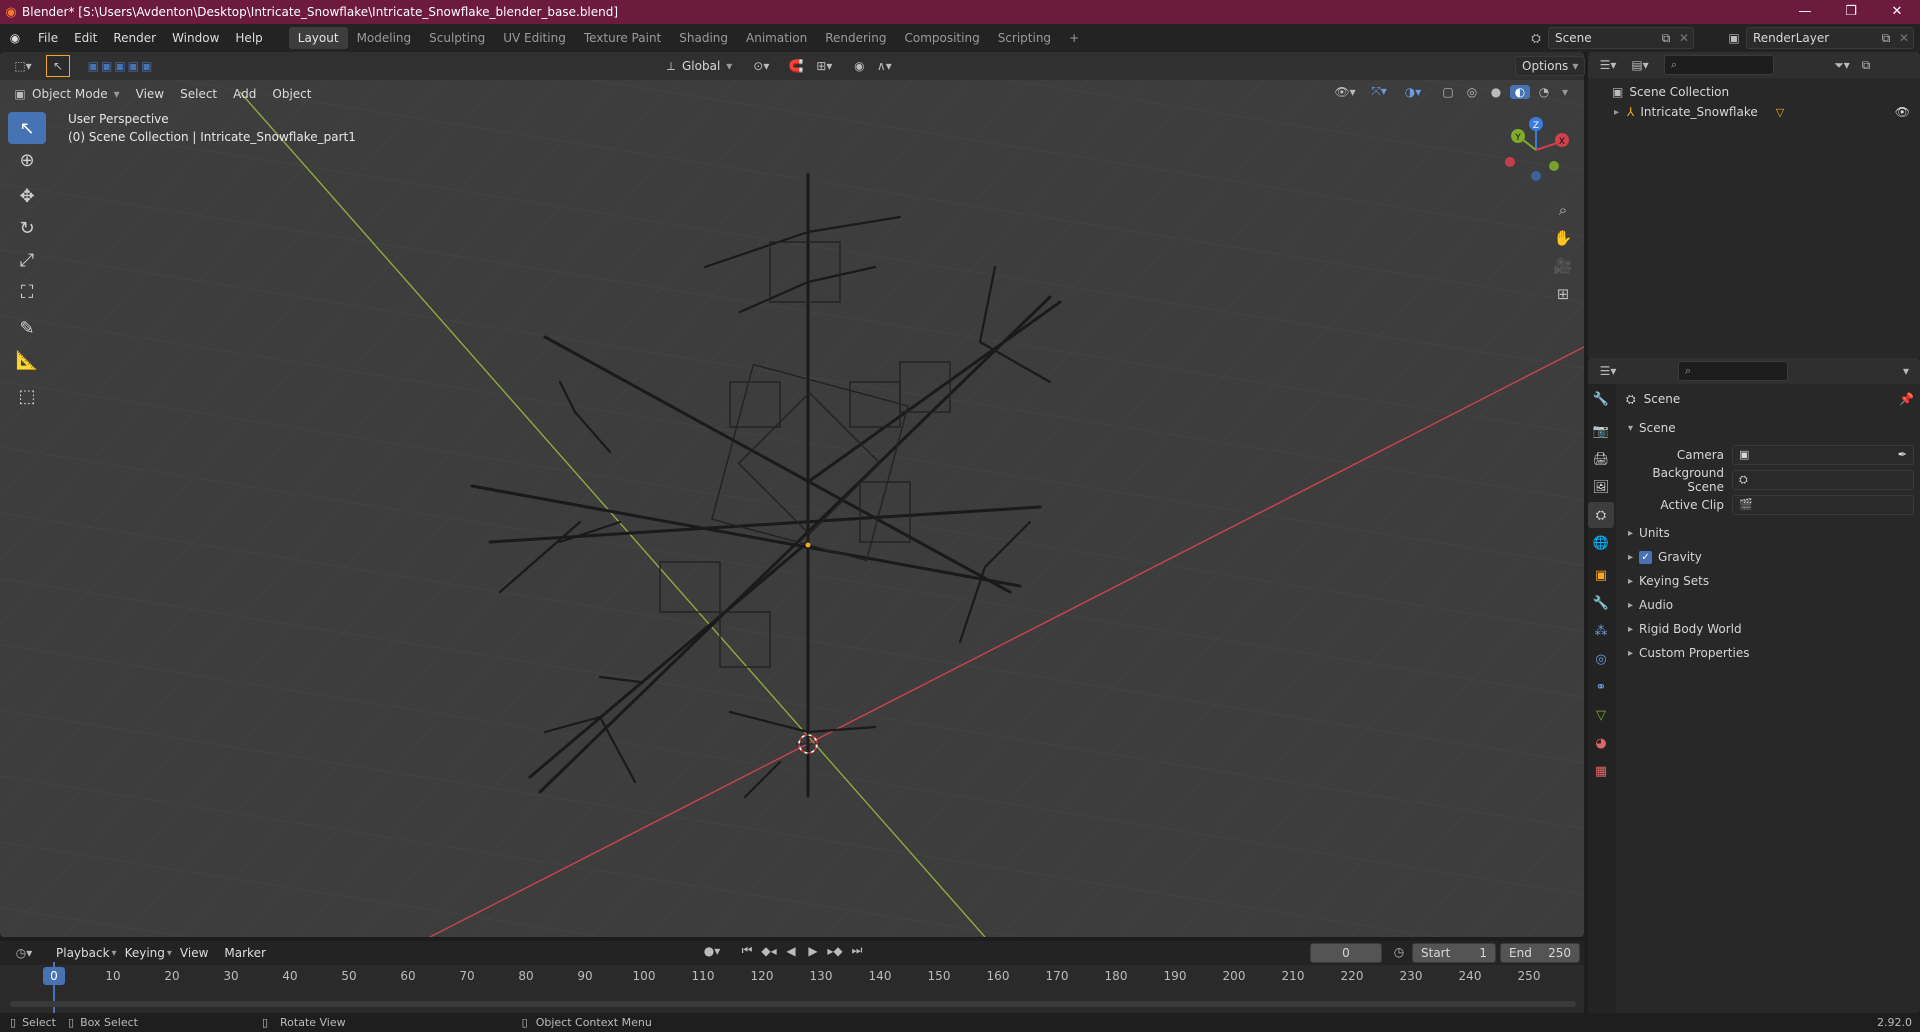 The height and width of the screenshot is (1032, 1920). Describe the element at coordinates (1754, 92) in the screenshot. I see `outliner-root: ▣ Scene Collection` at that location.